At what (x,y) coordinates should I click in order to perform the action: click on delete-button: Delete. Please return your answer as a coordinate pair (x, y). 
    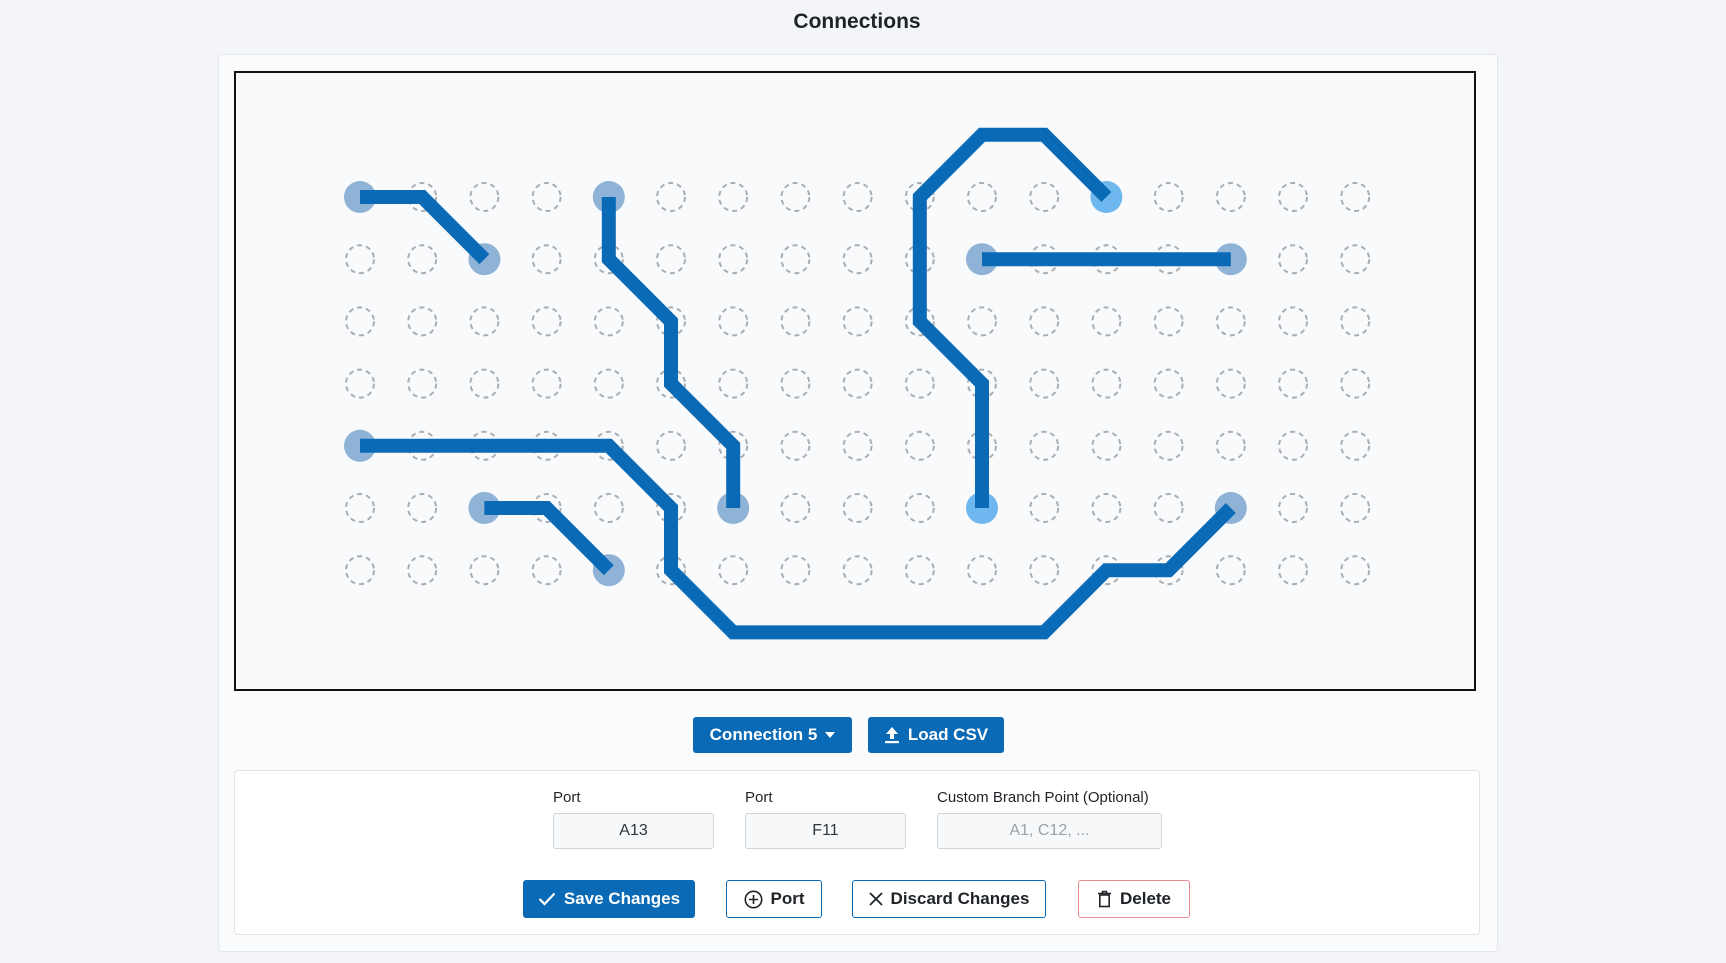
    Looking at the image, I should click on (1134, 899).